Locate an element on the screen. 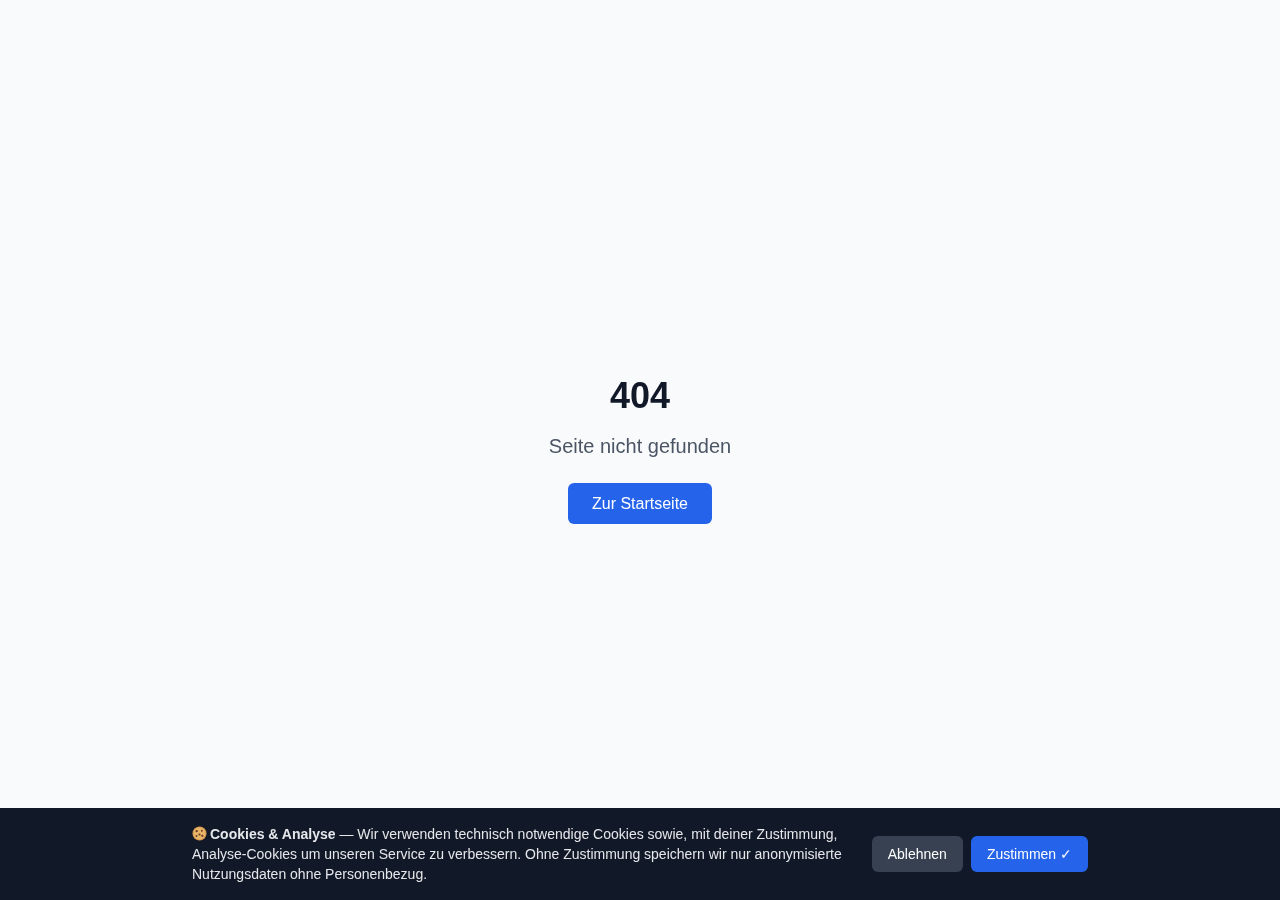 The image size is (1280, 900). accept-button: Zustimmen ✓ is located at coordinates (1029, 854).